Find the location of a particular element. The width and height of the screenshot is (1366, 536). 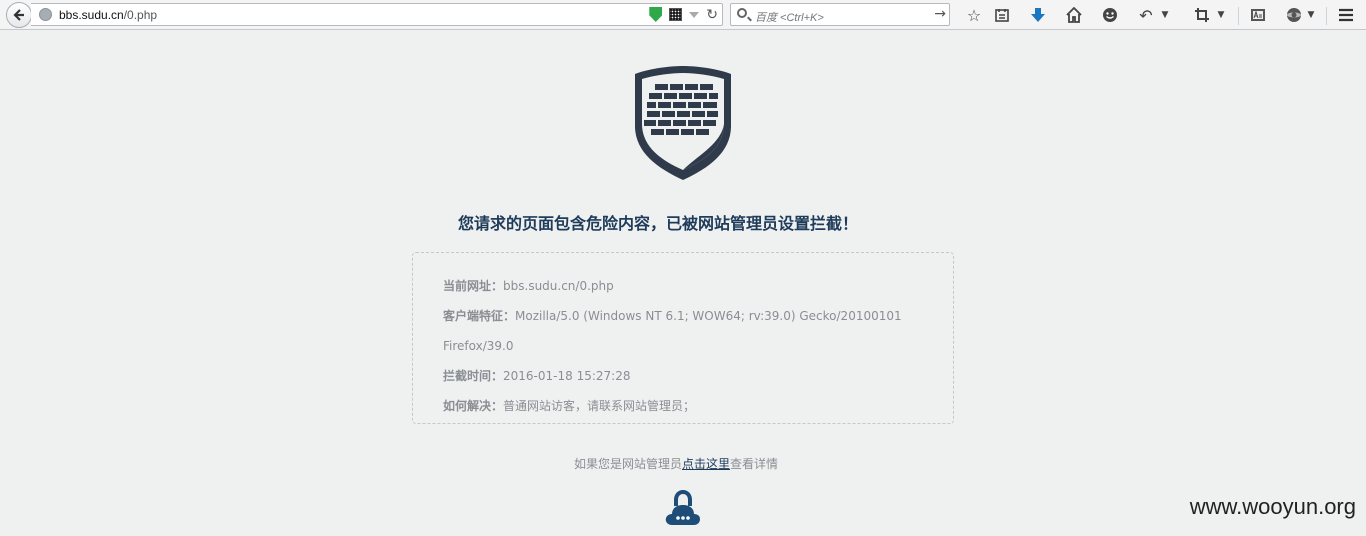

info-current-url: 当前网址：bbs.sudu.cn/0.php is located at coordinates (683, 286).